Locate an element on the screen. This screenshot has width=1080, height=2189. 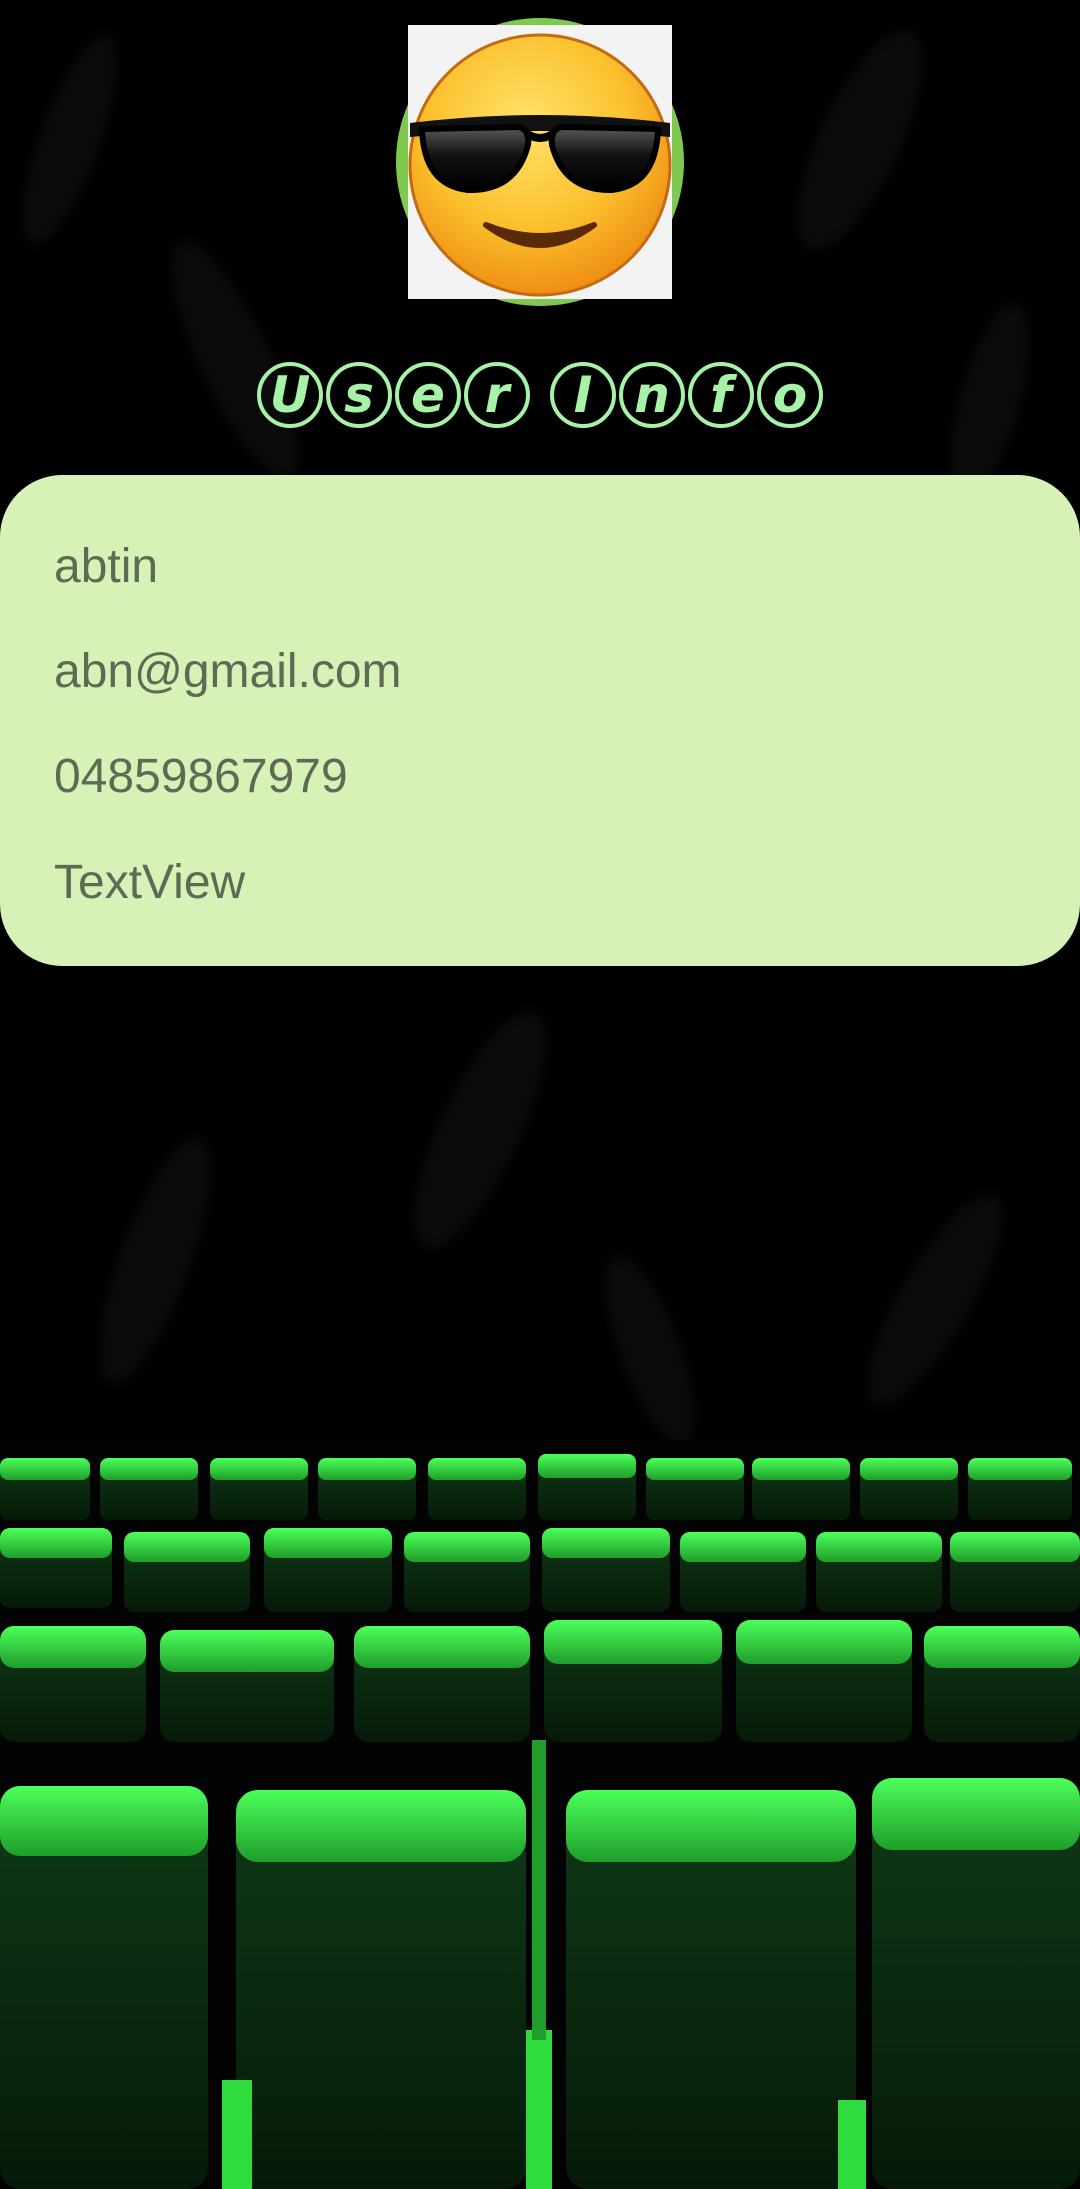
title-letter: o is located at coordinates (790, 395).